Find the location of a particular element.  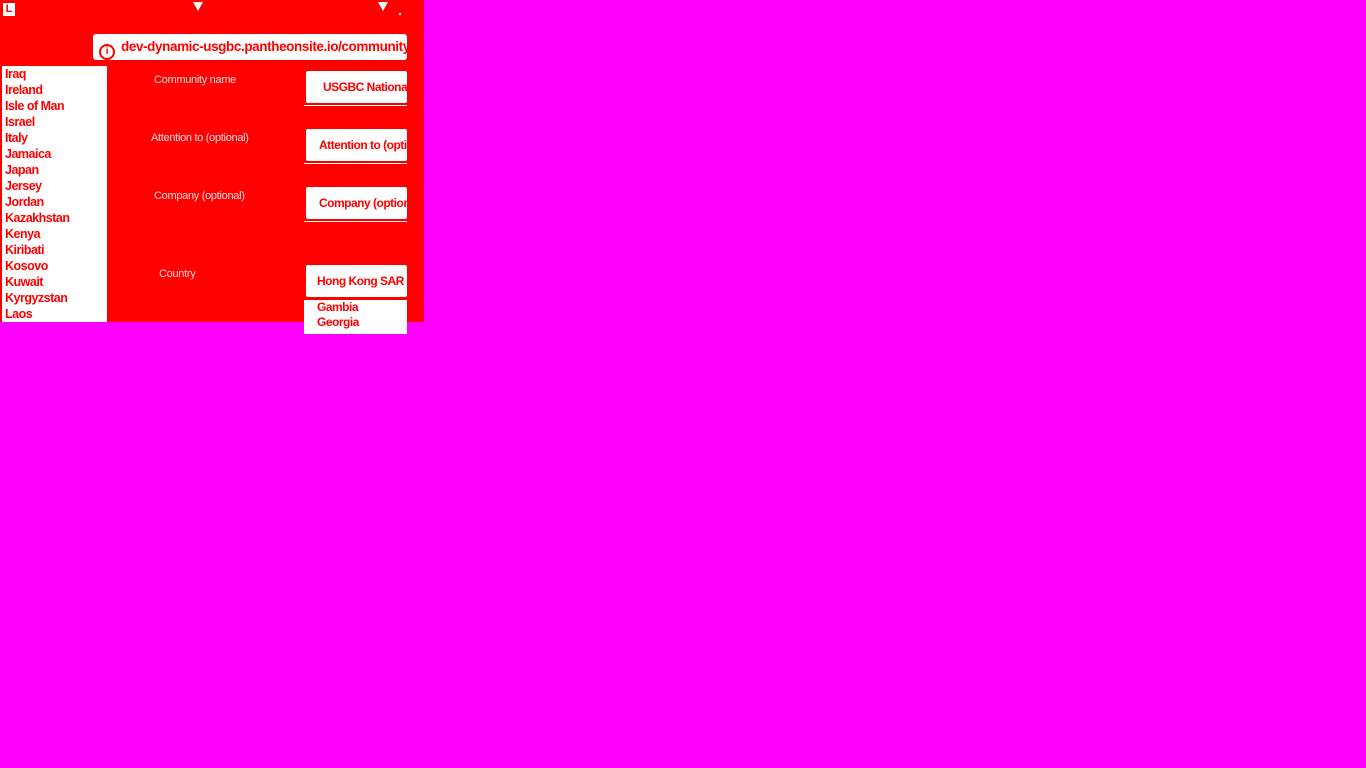

country-select: Hong Kong SAR is located at coordinates (356, 281).